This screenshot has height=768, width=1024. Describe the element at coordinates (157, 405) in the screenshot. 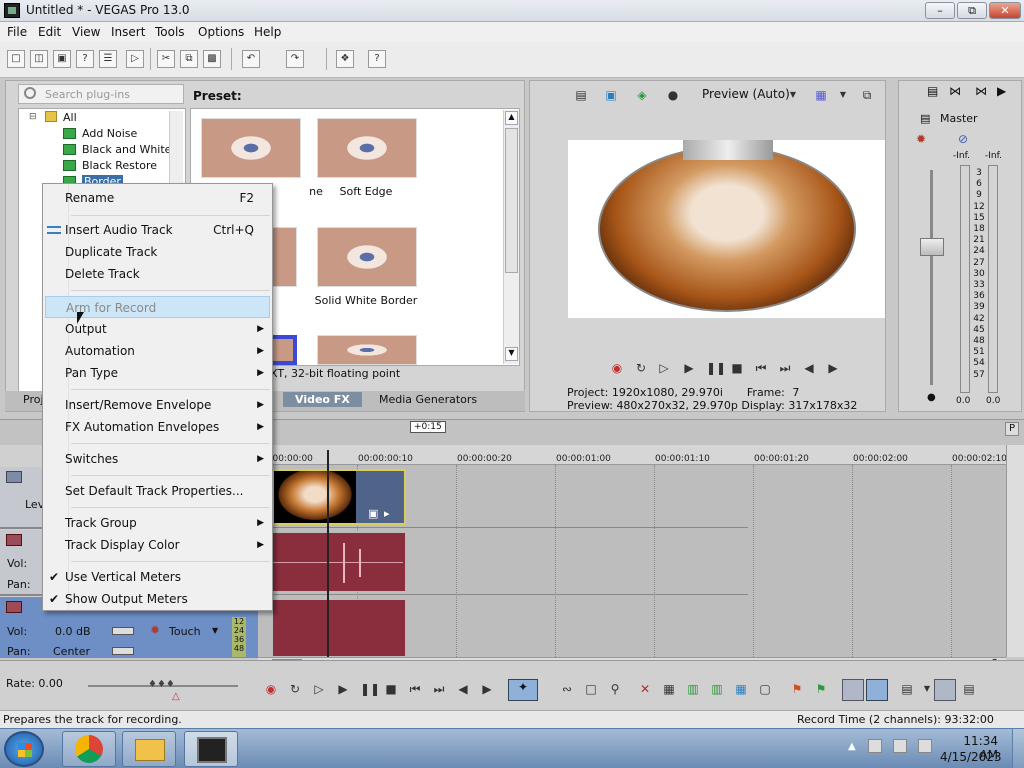

I see `menu-item-insert-remove-envelope: Insert/Remove Envelope ▶` at that location.